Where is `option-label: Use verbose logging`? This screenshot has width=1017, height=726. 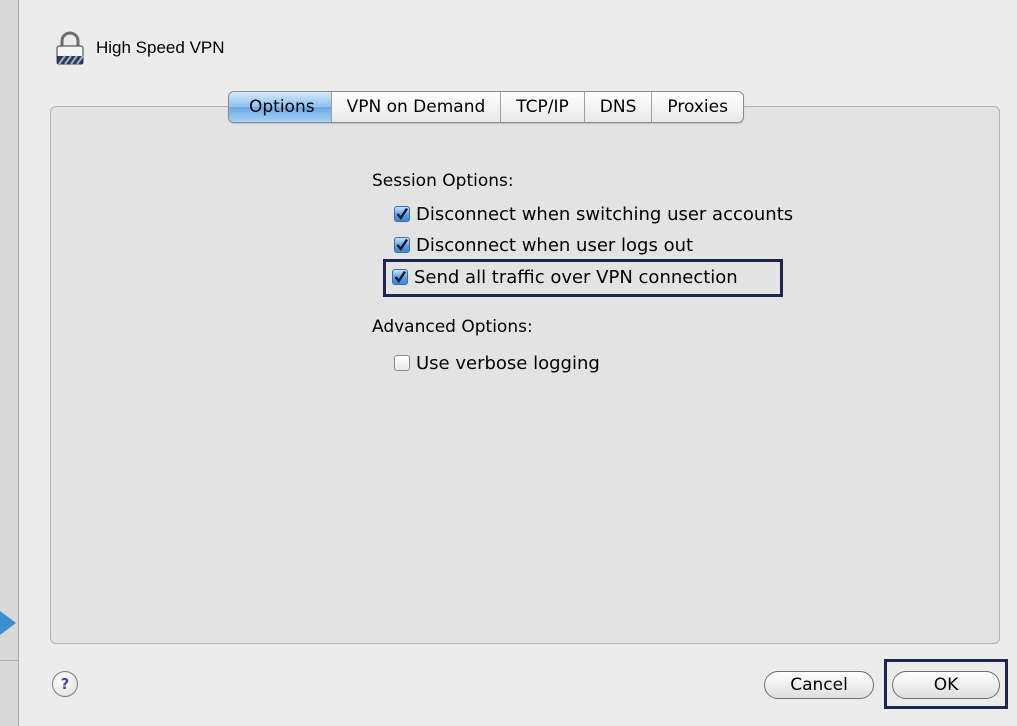 option-label: Use verbose logging is located at coordinates (508, 363).